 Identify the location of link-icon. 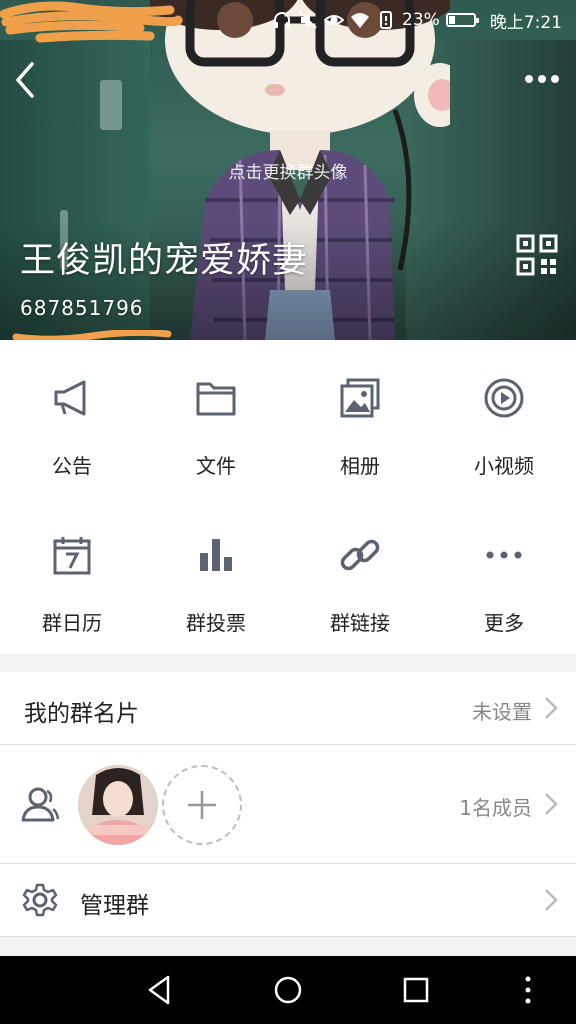
(360, 555).